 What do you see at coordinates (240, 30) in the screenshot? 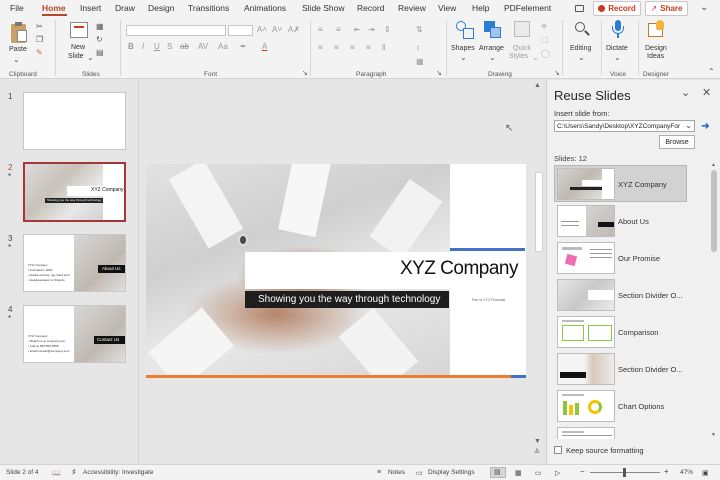
I see `font-size-dropdown` at bounding box center [240, 30].